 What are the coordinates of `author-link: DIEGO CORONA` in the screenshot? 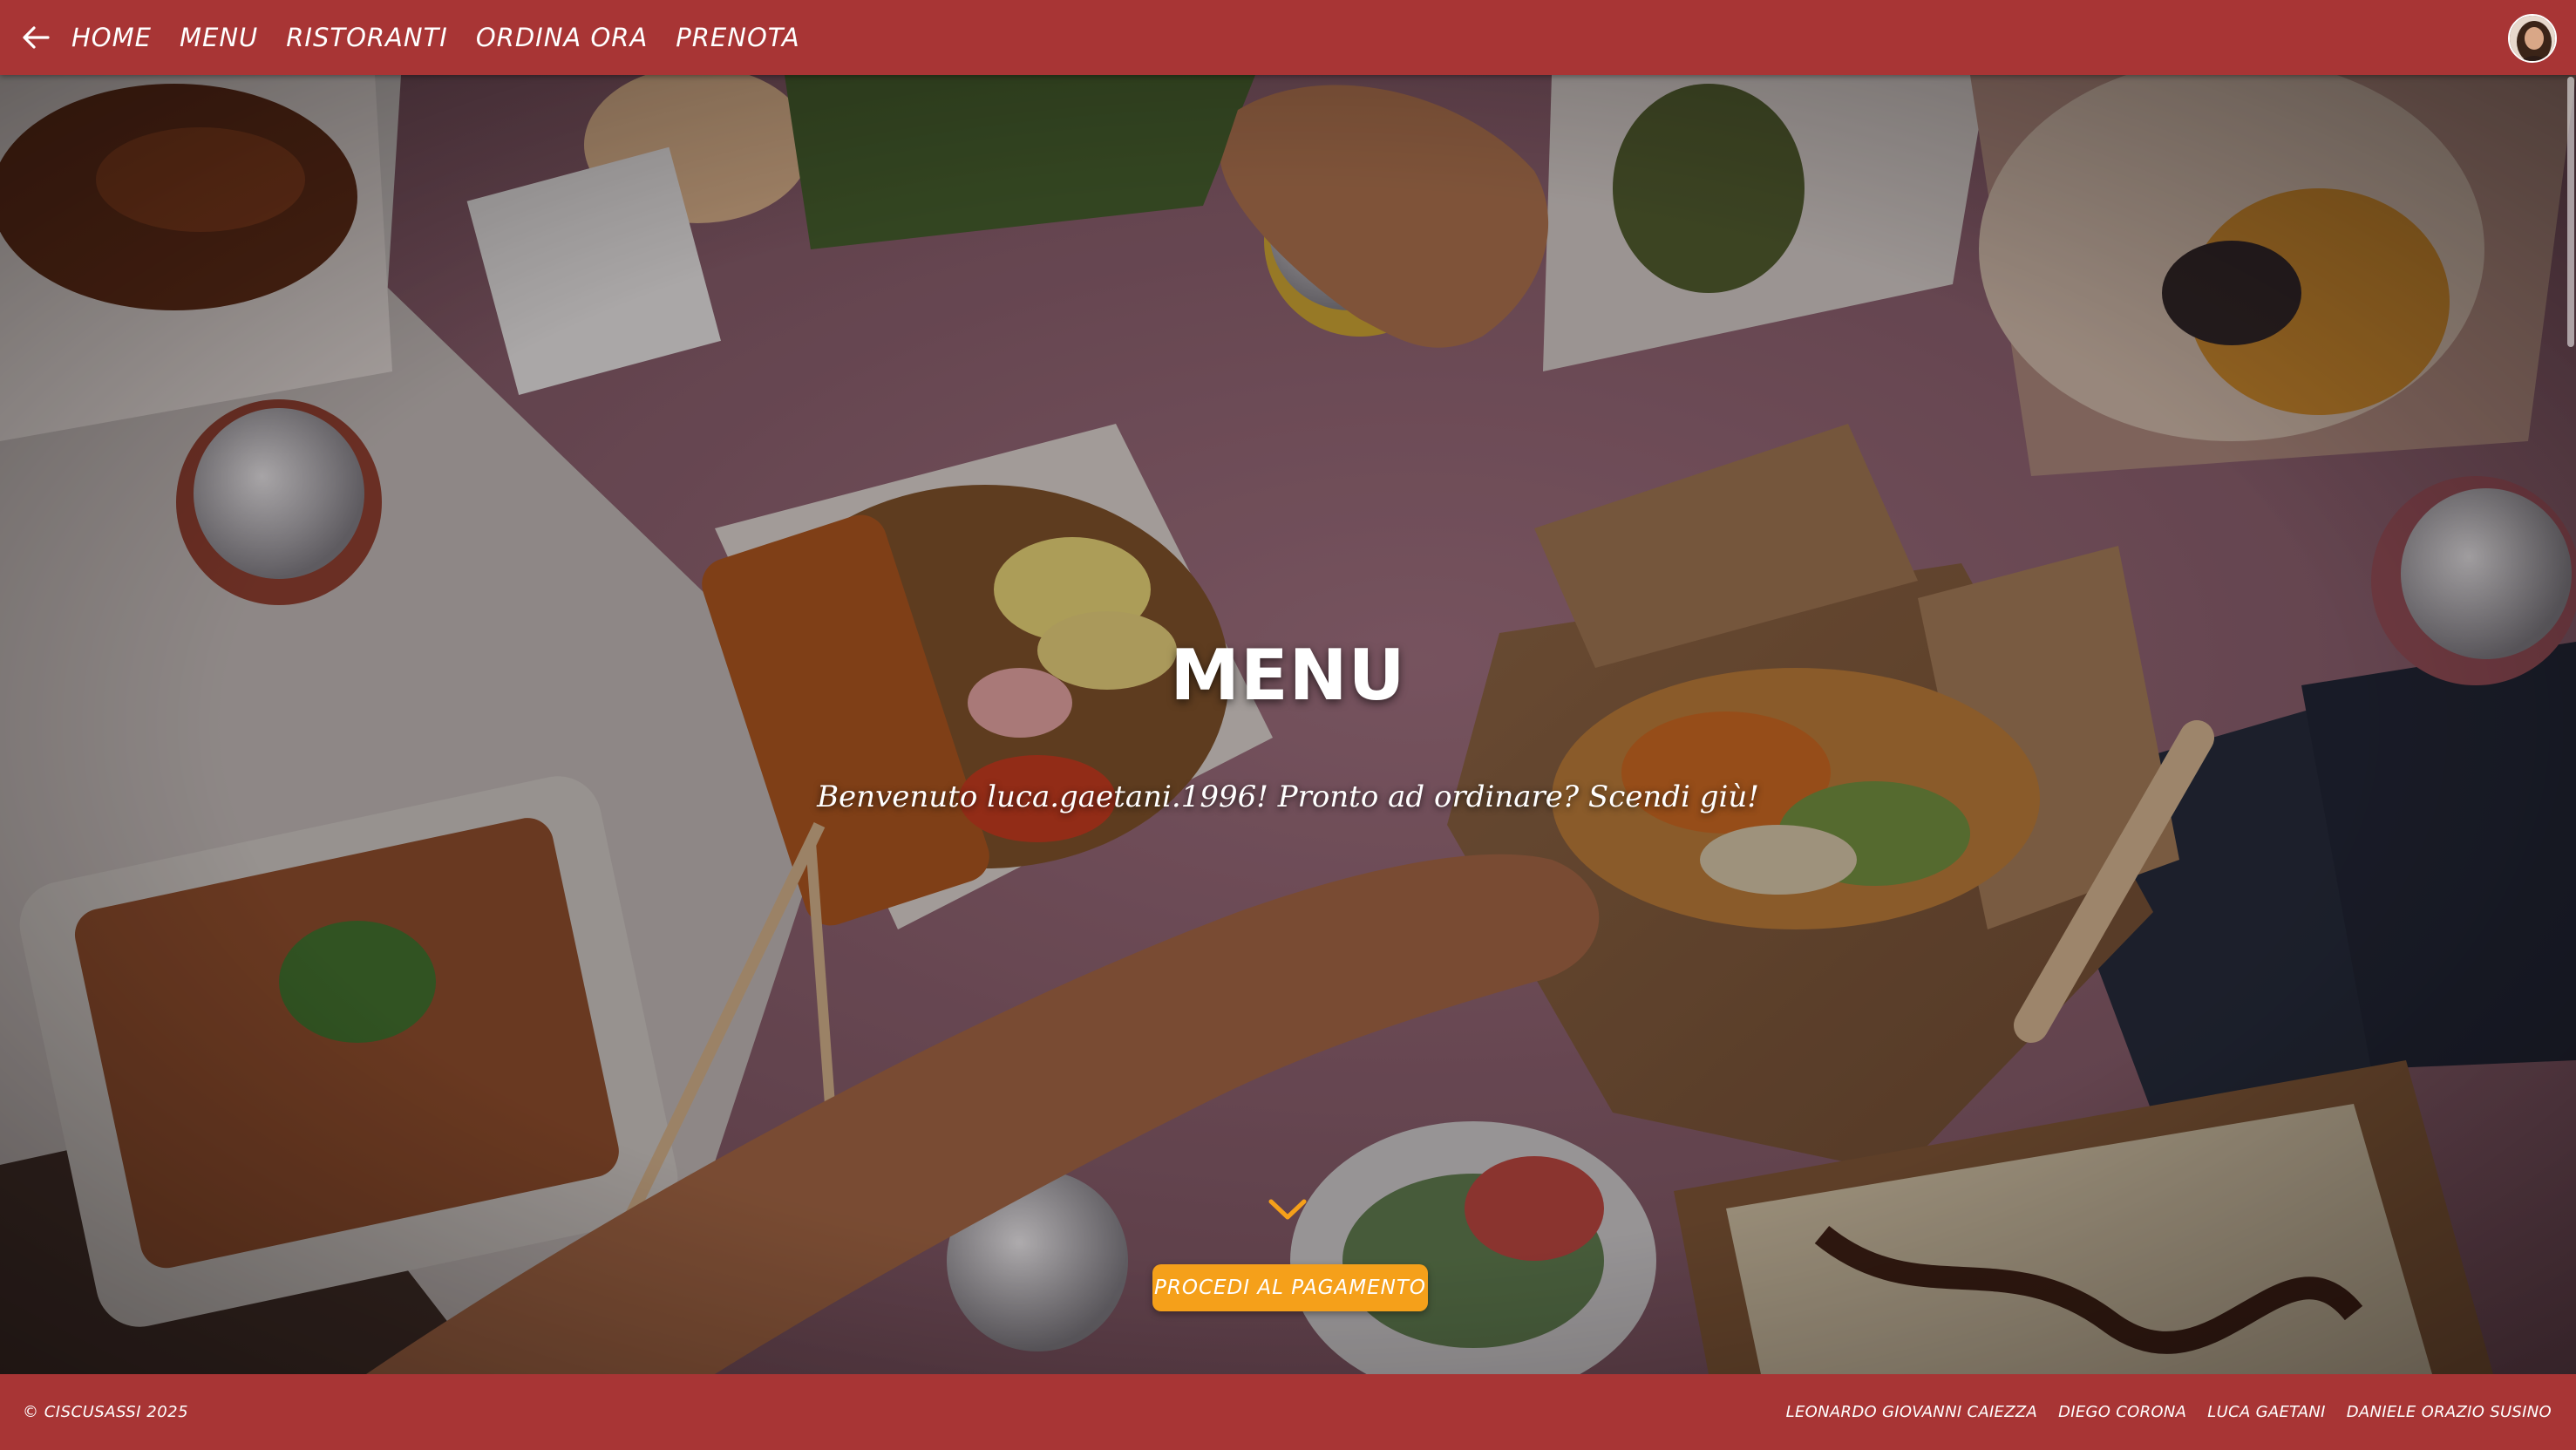 It's located at (2122, 1412).